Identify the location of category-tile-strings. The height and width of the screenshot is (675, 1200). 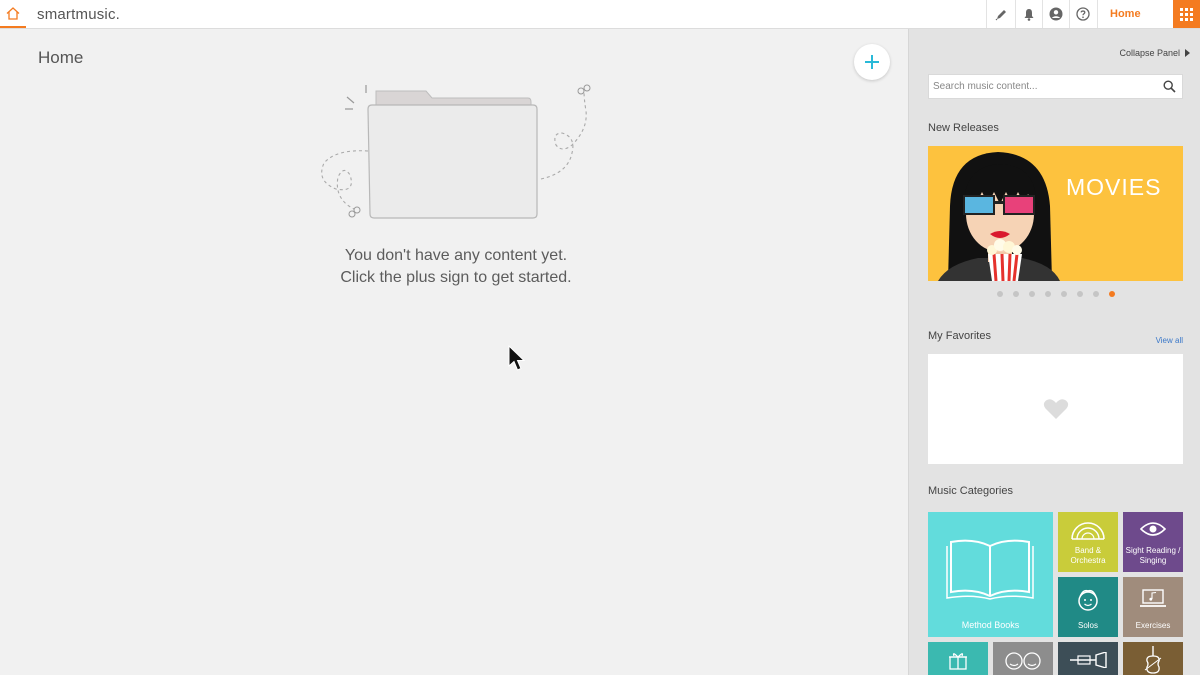
(1153, 658).